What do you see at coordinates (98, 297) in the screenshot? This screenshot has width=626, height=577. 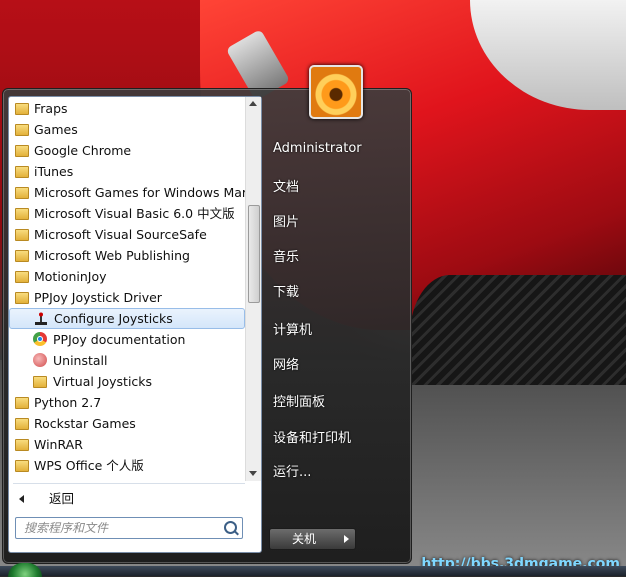 I see `program-item-label: PPJoy Joystick Driver` at bounding box center [98, 297].